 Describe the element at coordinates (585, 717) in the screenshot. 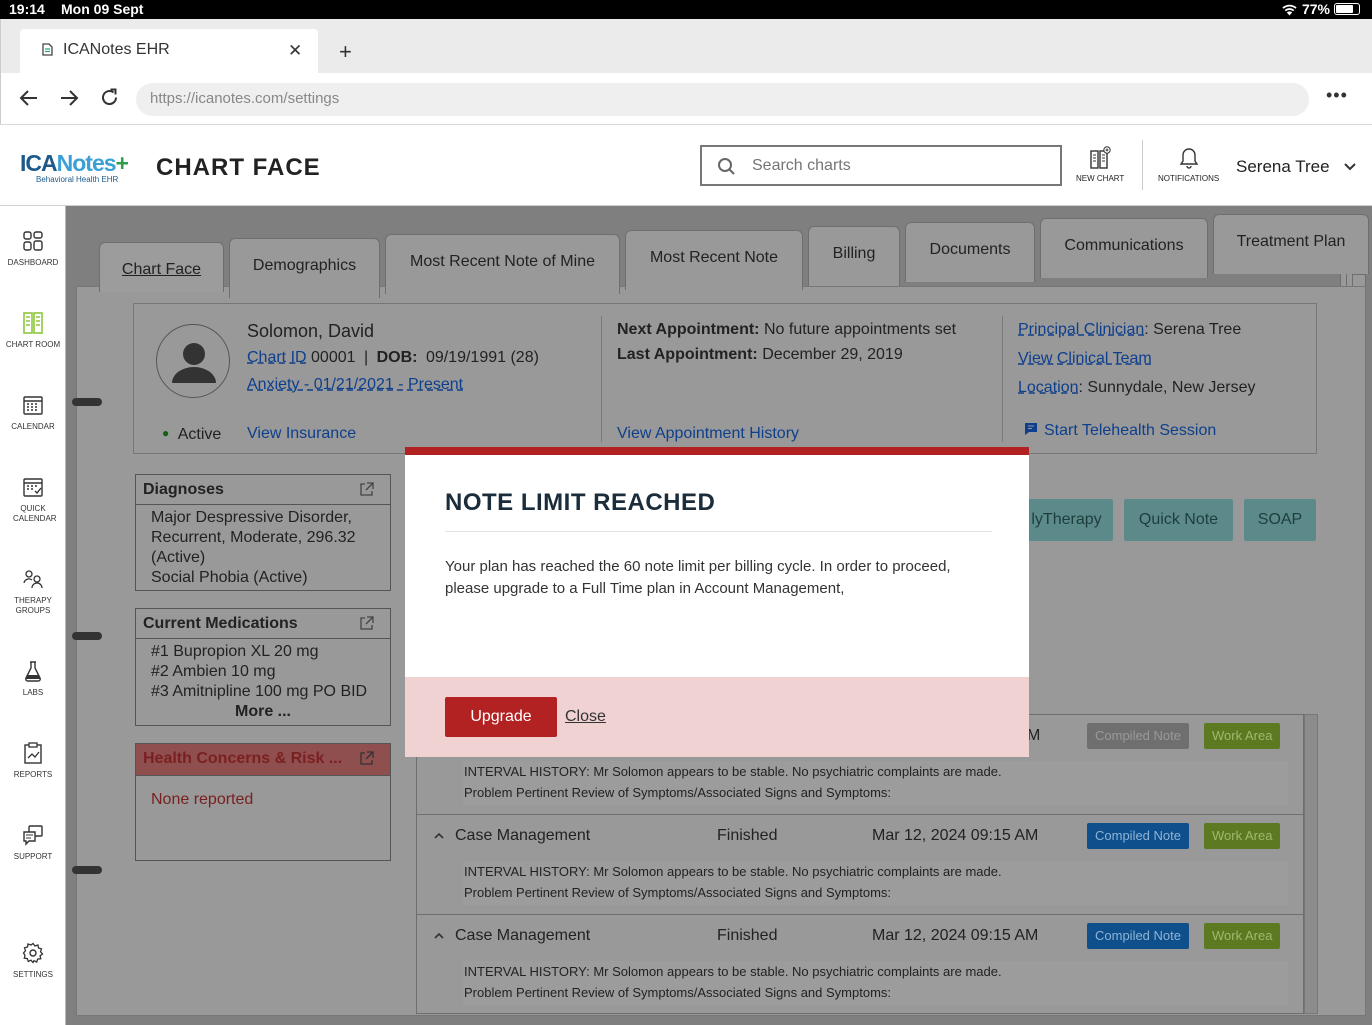

I see `close-link: Close` at that location.